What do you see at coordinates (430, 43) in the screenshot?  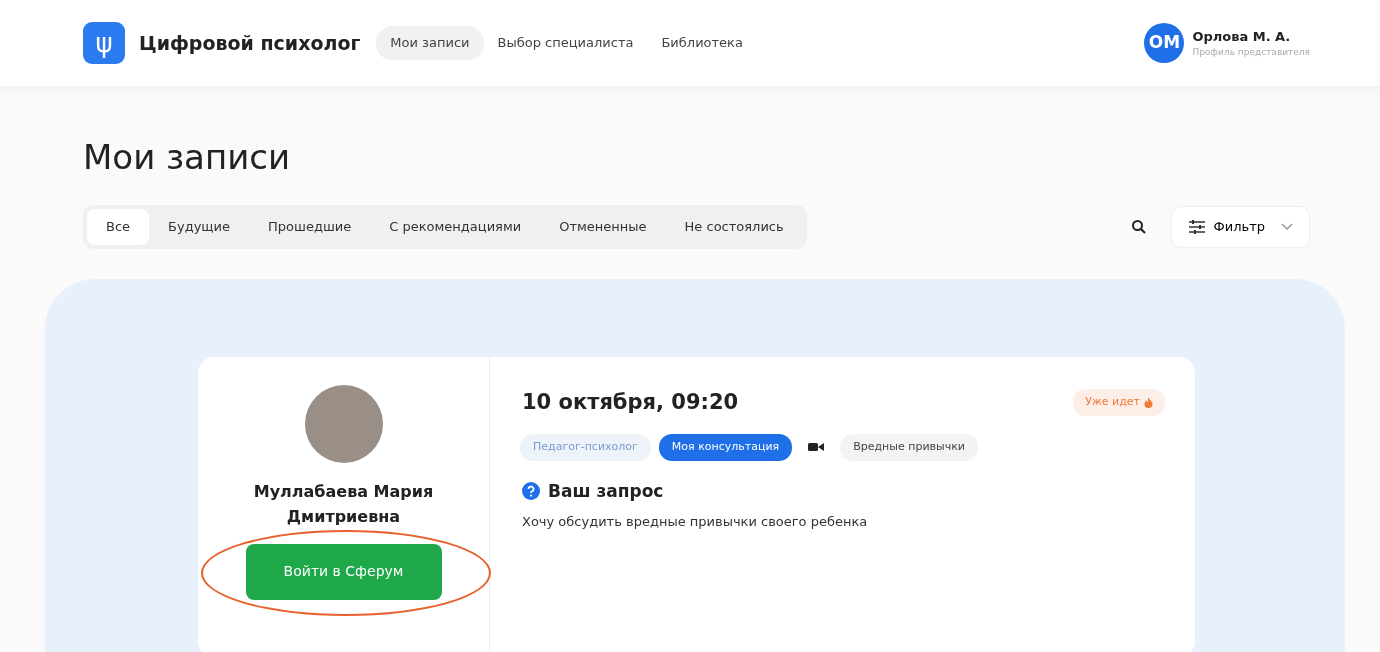 I see `nav-tab: Мои записи` at bounding box center [430, 43].